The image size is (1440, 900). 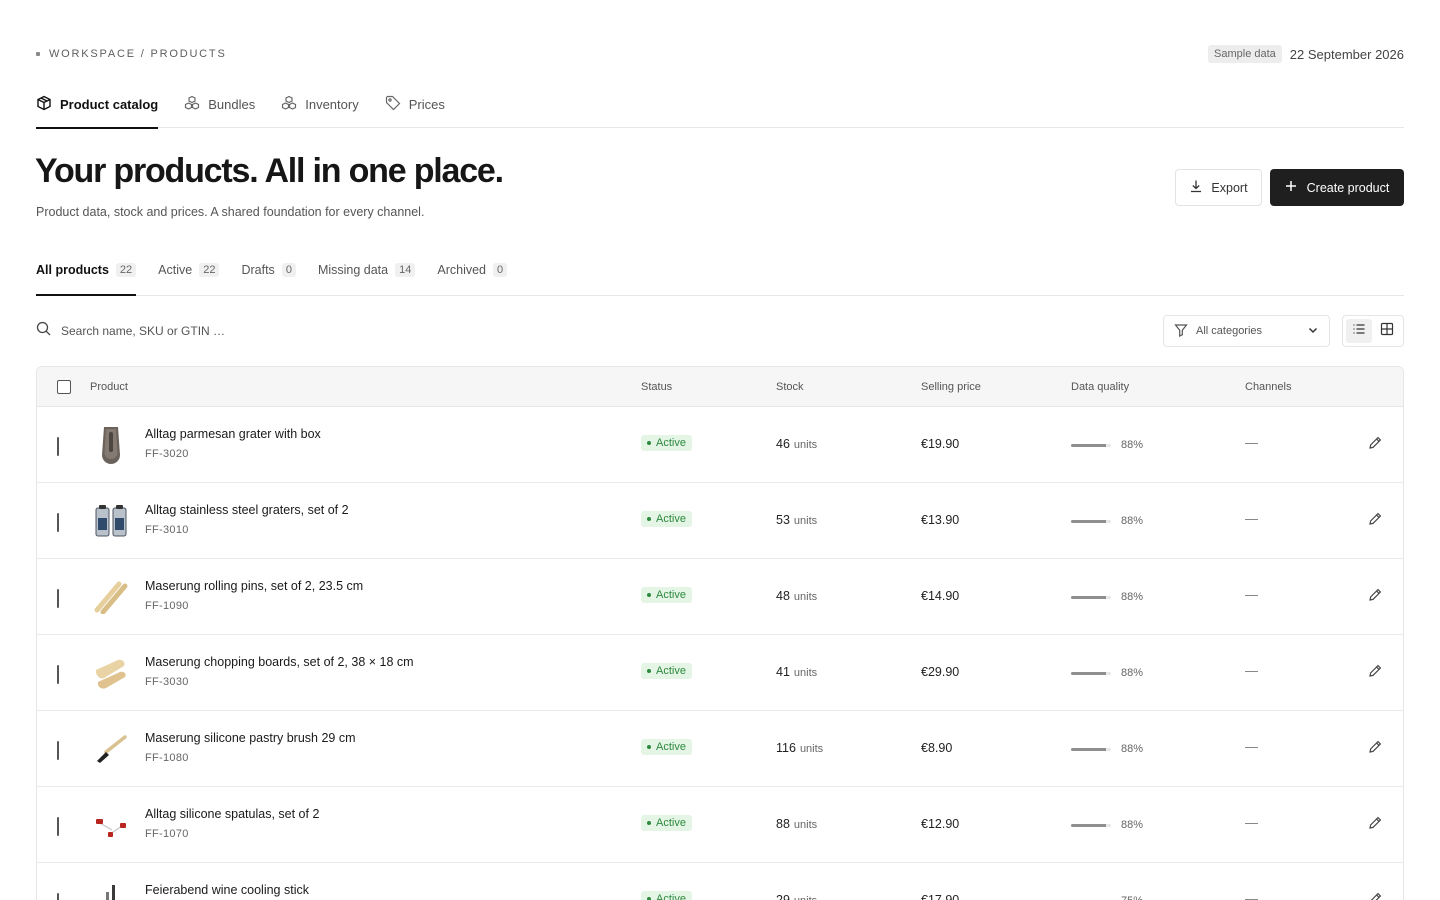 What do you see at coordinates (783, 444) in the screenshot?
I see `stock-value: 46` at bounding box center [783, 444].